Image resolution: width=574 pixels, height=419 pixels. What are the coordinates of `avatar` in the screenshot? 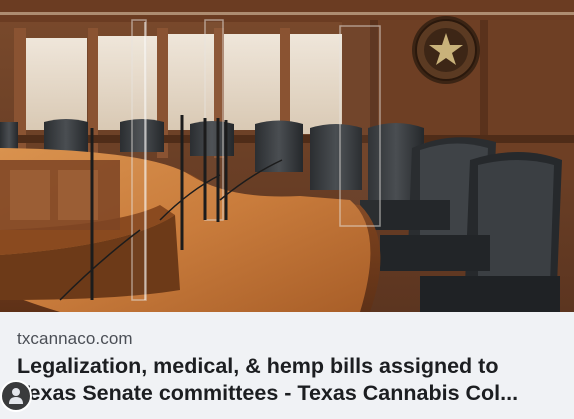 It's located at (16, 396).